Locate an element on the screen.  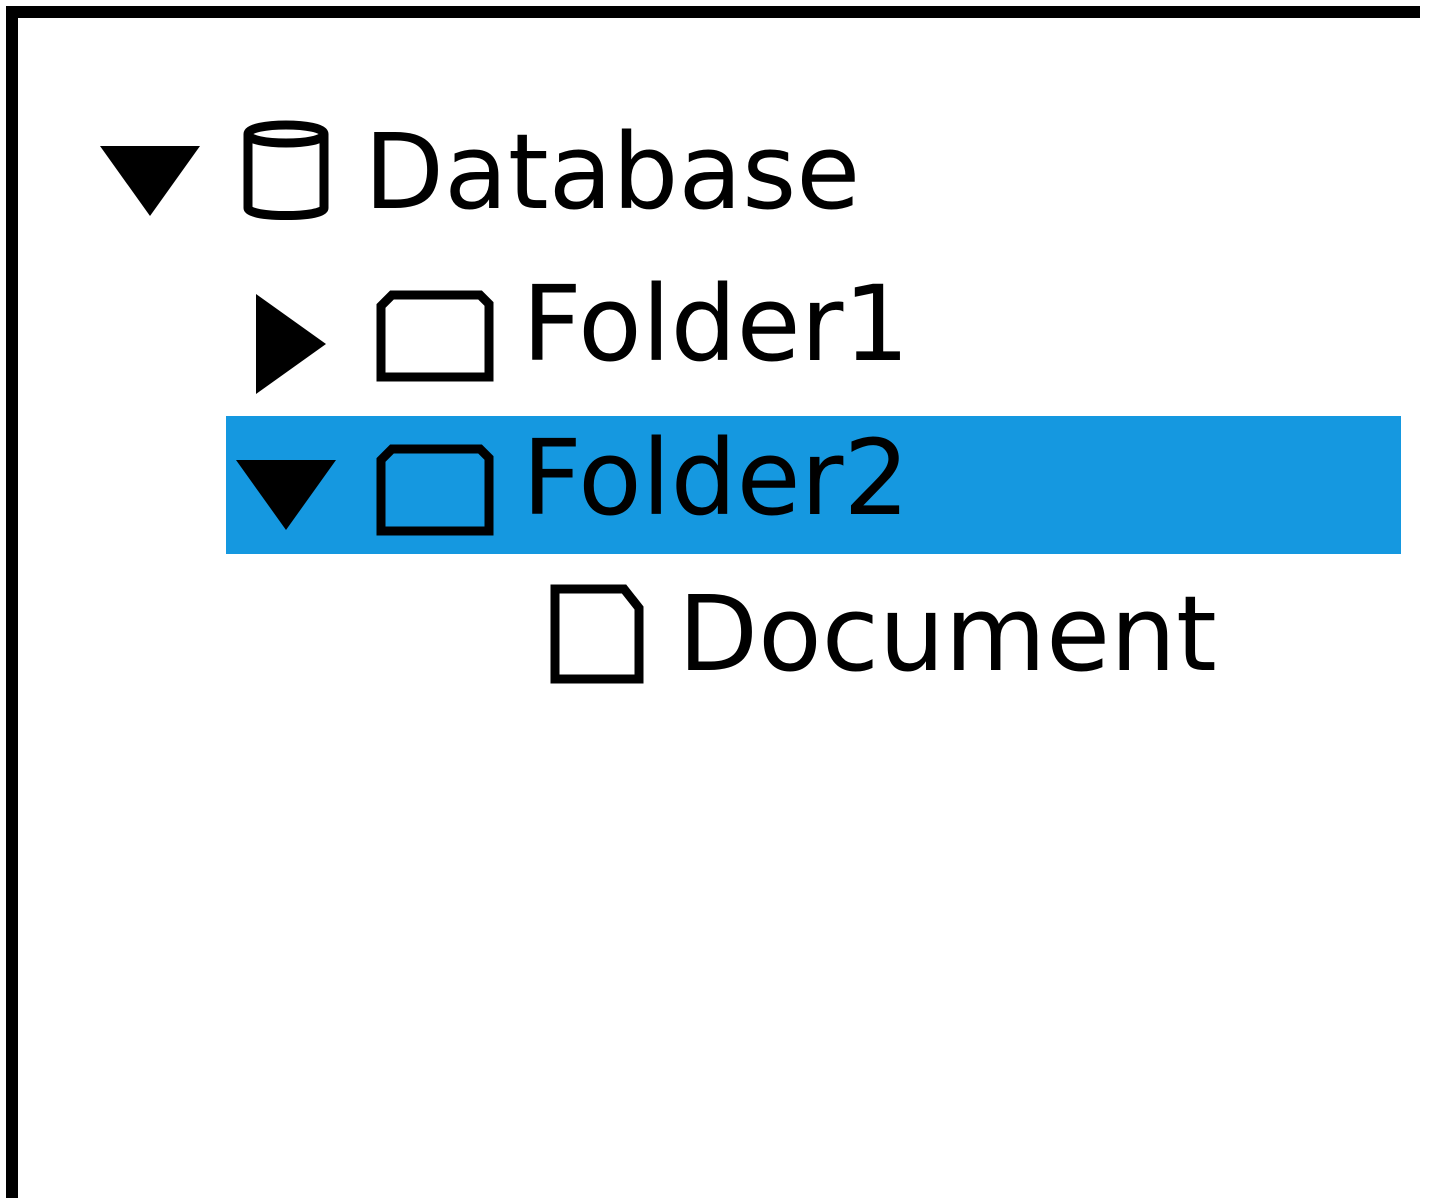
panel-border-top is located at coordinates (713, 12).